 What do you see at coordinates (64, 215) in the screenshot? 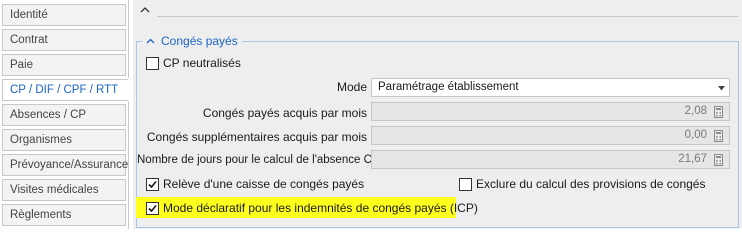
I see `tab-reglements: Règlements` at bounding box center [64, 215].